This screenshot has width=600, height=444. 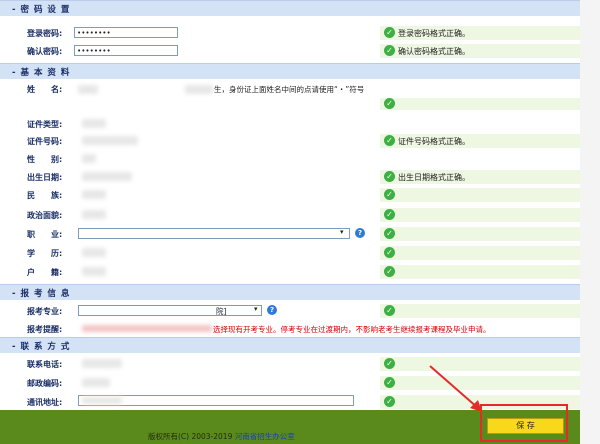 What do you see at coordinates (126, 32) in the screenshot?
I see `login-password-input: ••••••••` at bounding box center [126, 32].